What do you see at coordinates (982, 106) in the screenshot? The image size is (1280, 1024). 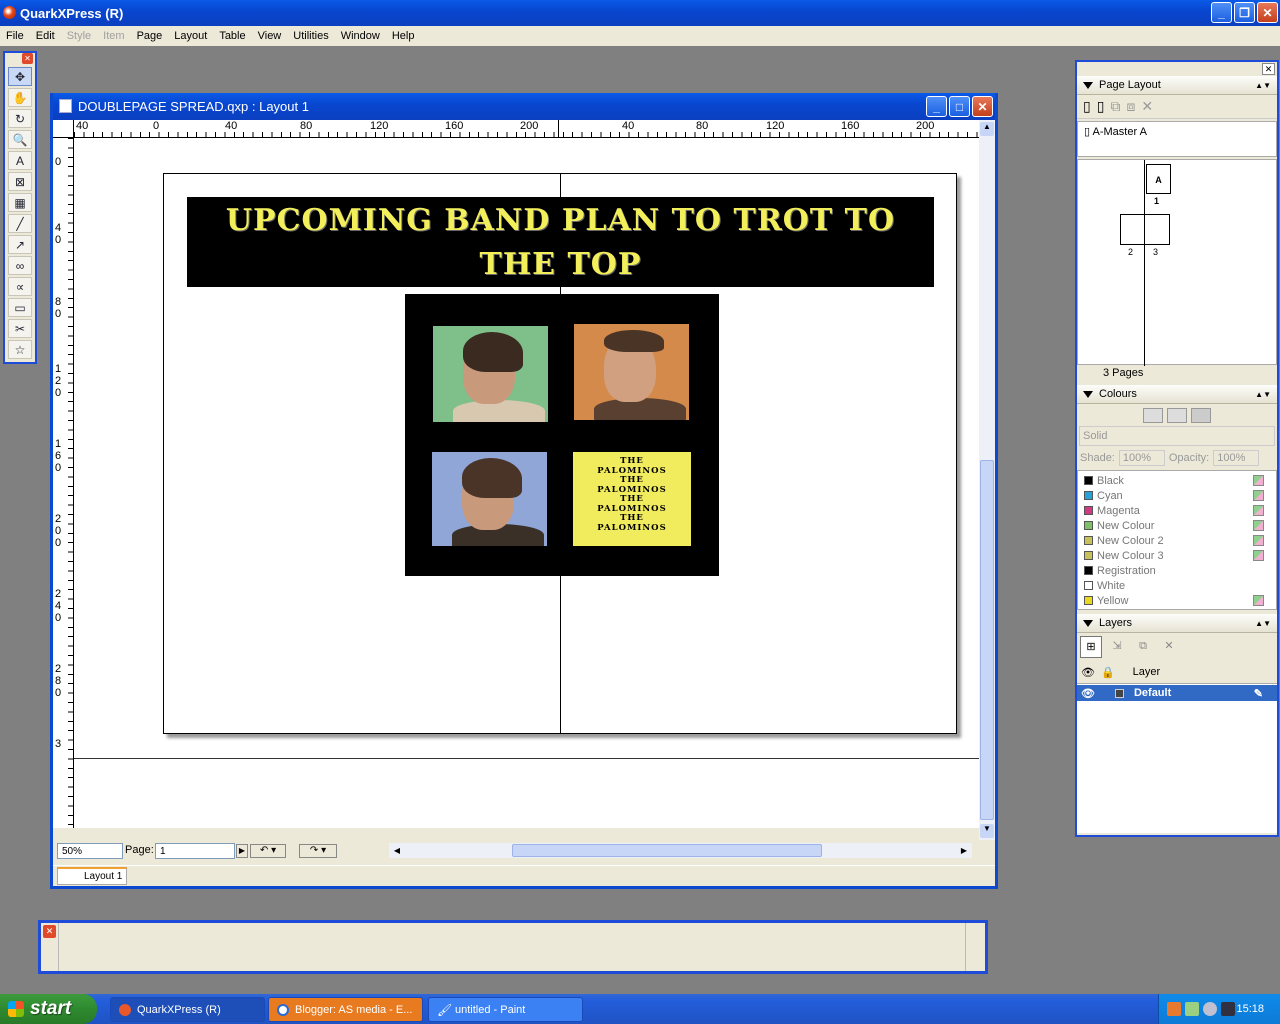 I see `doc-close-button: ✕` at bounding box center [982, 106].